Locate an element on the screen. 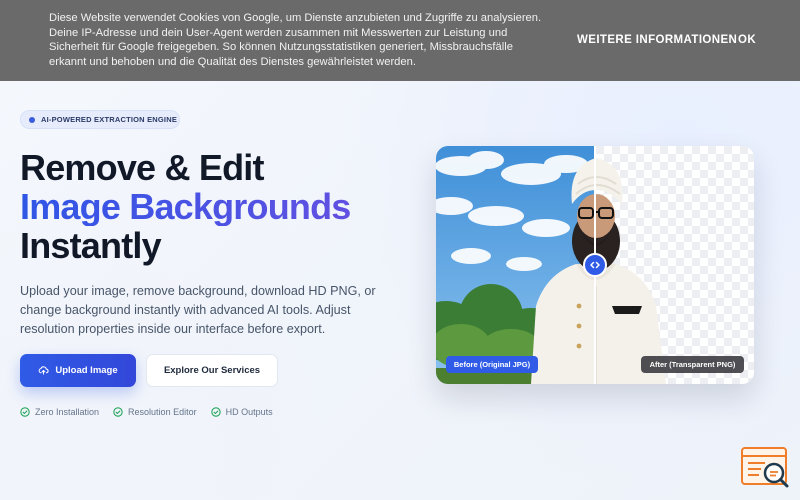 Image resolution: width=800 pixels, height=500 pixels. badge-dot-icon is located at coordinates (32, 119).